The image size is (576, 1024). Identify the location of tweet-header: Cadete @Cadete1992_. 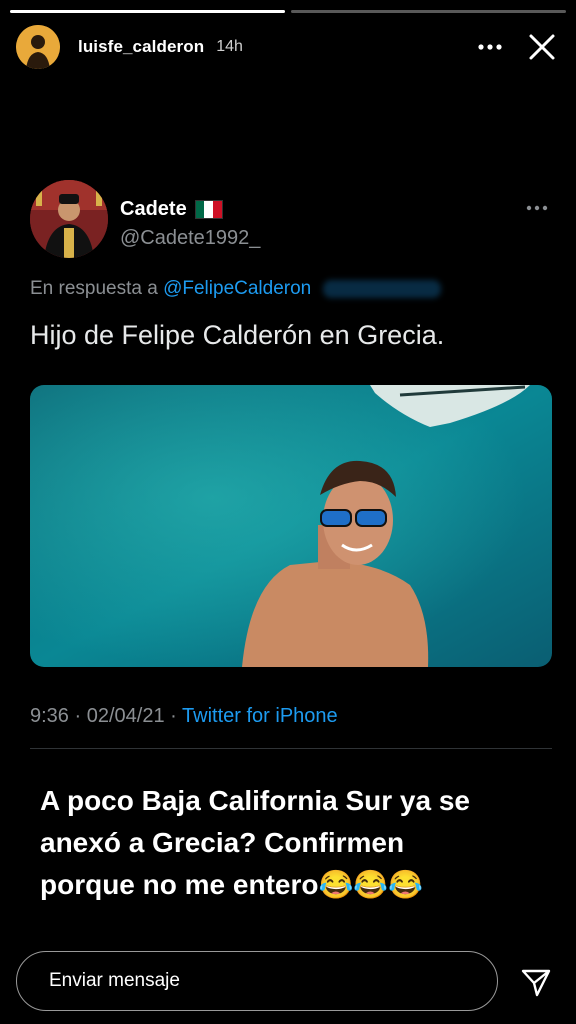
(291, 219).